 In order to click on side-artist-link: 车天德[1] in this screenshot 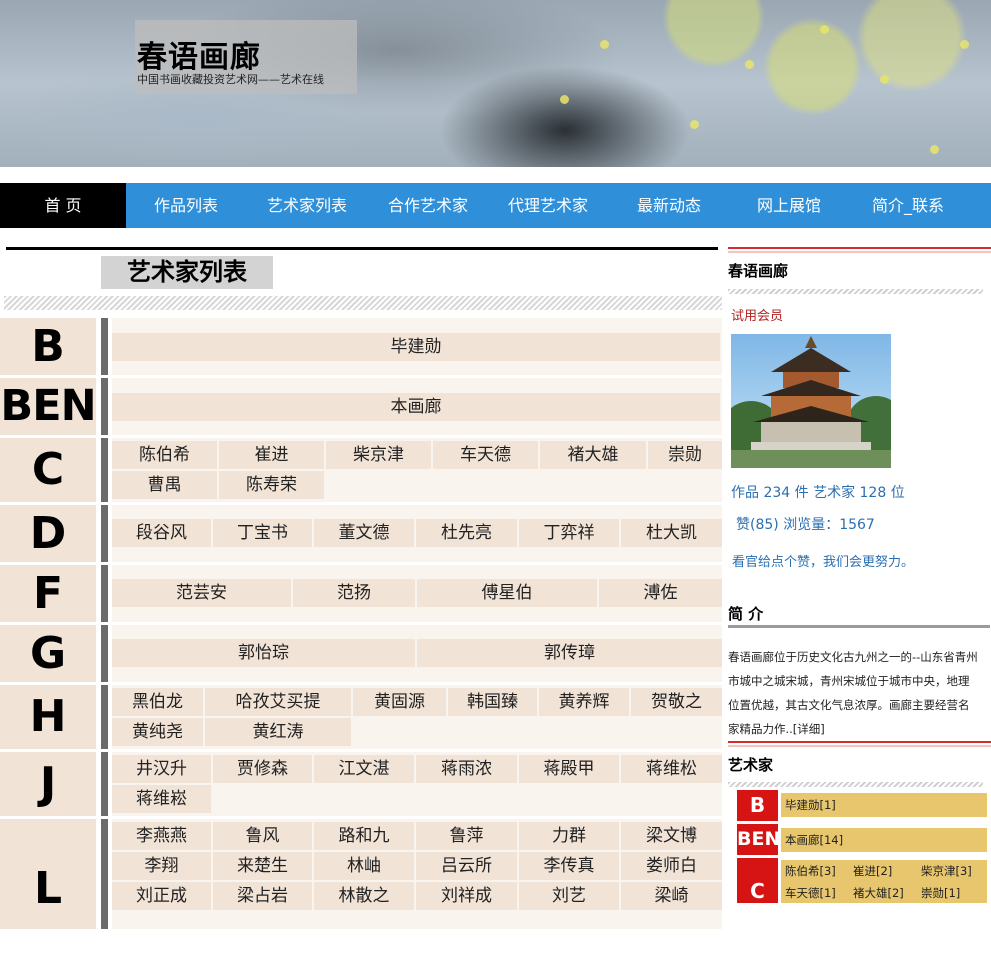, I will do `click(810, 893)`.